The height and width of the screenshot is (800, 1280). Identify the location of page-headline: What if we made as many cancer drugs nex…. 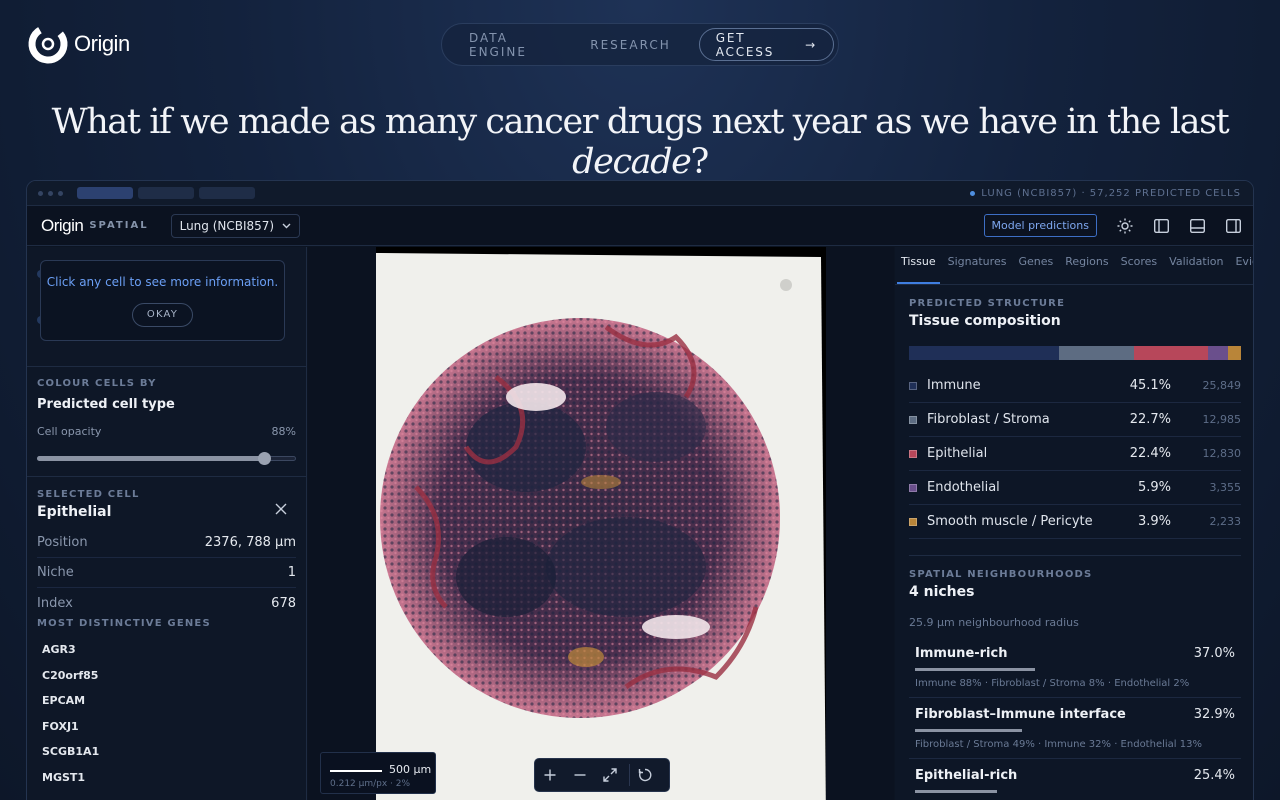
(640, 142).